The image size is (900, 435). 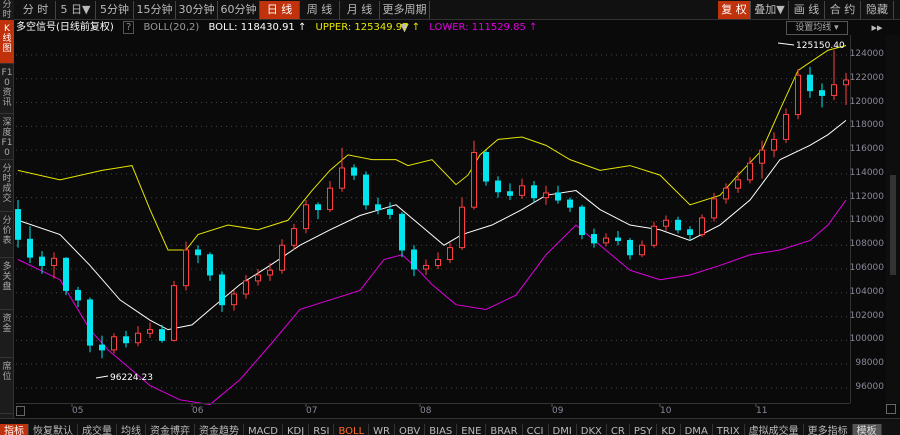 What do you see at coordinates (36, 10) in the screenshot?
I see `period-tab-0: 分 时` at bounding box center [36, 10].